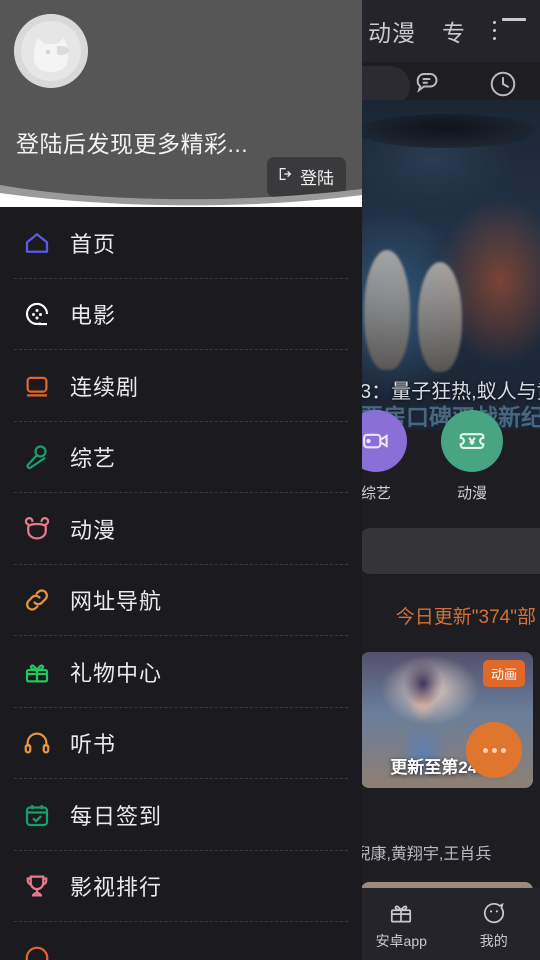 The image size is (540, 960). Describe the element at coordinates (471, 493) in the screenshot. I see `category-label: 动漫` at that location.